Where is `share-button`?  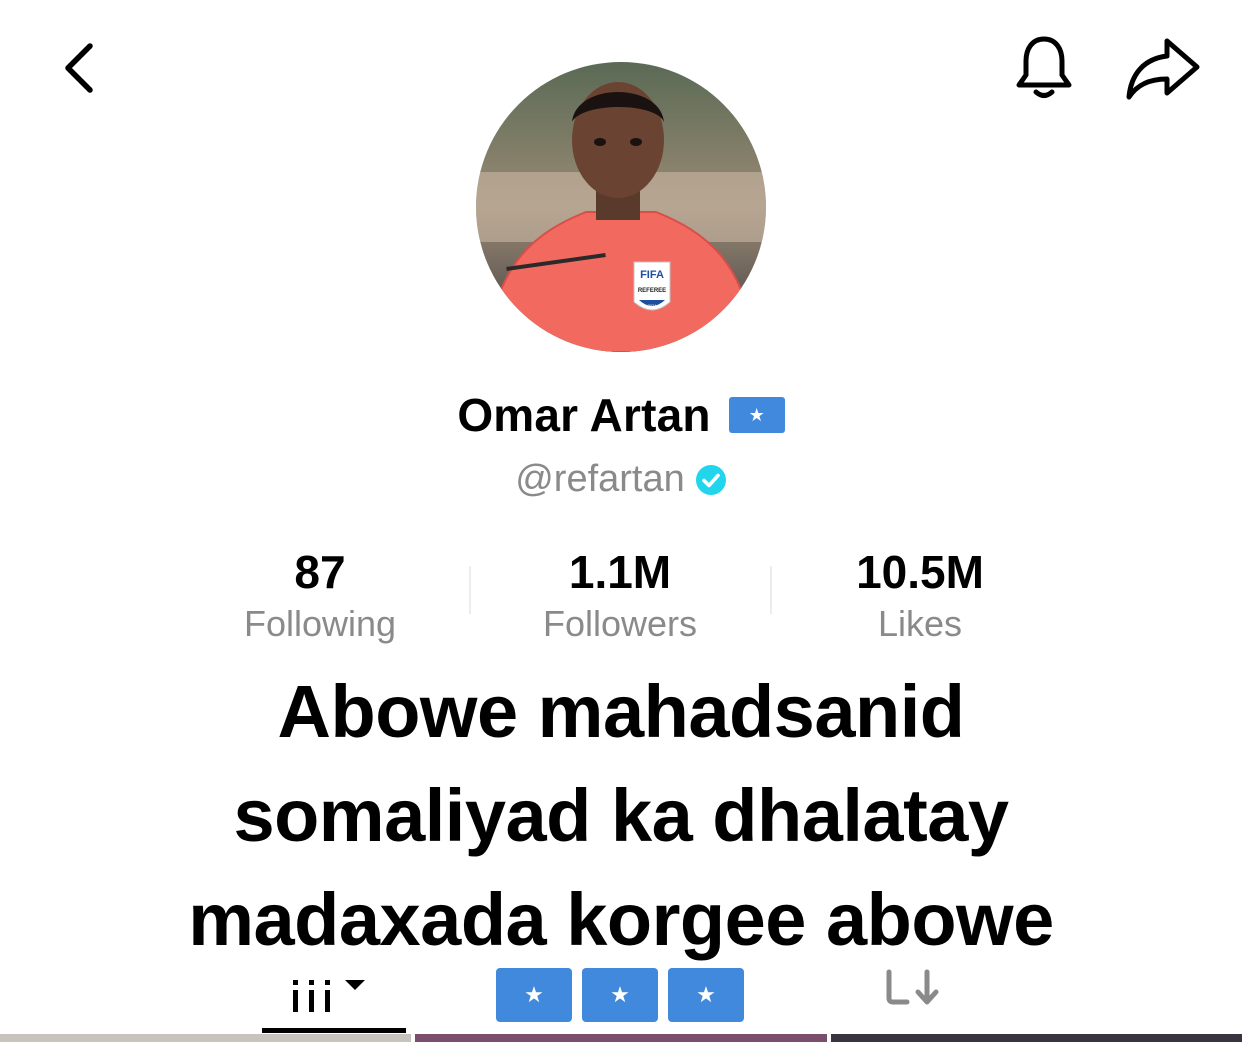 share-button is located at coordinates (1163, 68).